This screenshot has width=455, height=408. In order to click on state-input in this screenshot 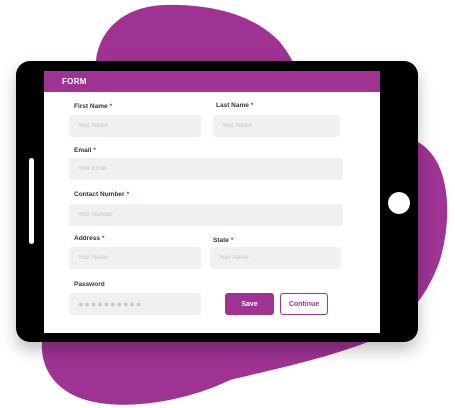, I will do `click(275, 258)`.